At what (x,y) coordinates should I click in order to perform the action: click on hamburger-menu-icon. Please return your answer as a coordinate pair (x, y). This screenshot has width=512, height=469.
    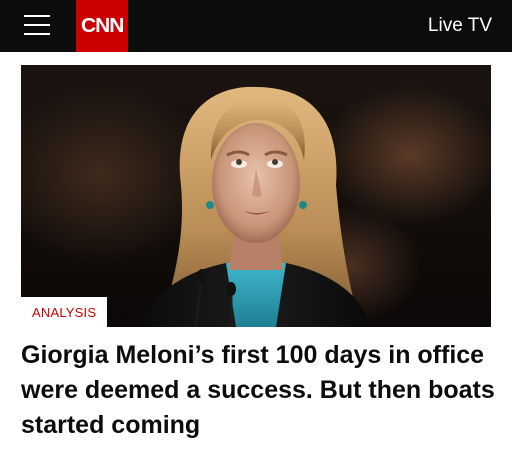
    Looking at the image, I should click on (37, 25).